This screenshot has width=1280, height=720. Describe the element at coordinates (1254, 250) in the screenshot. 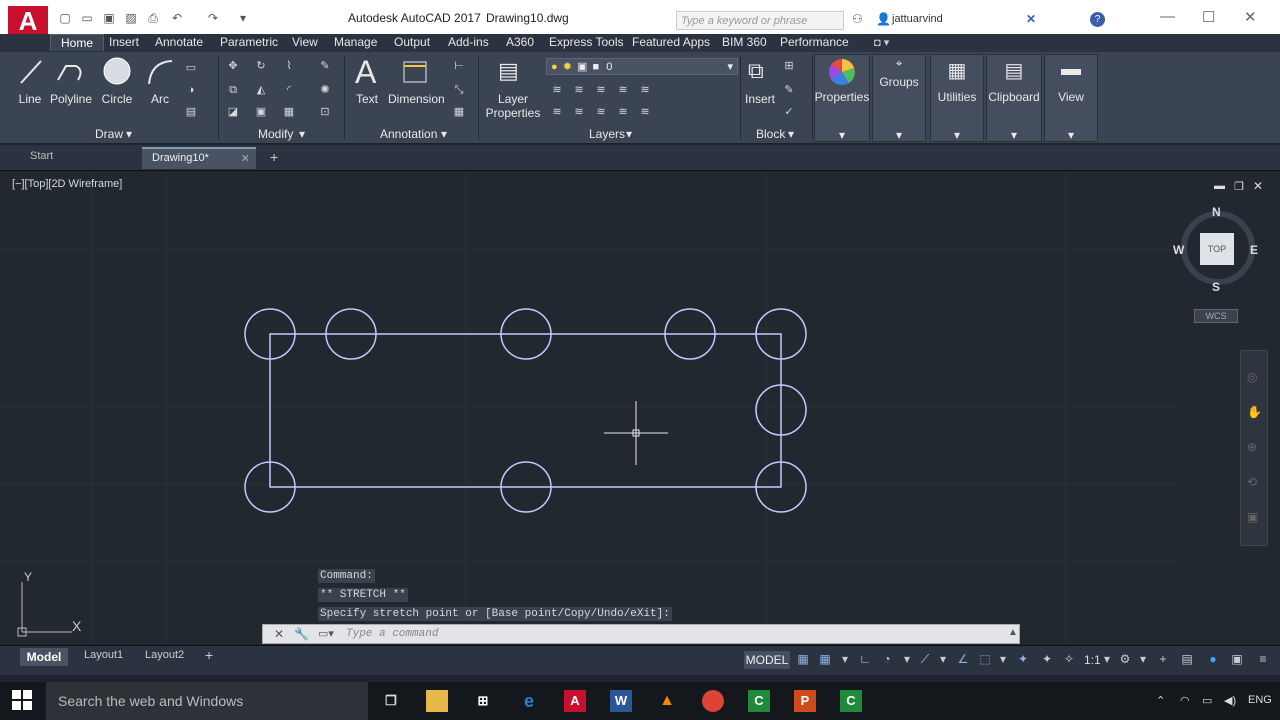

I see `compass-east: E` at that location.